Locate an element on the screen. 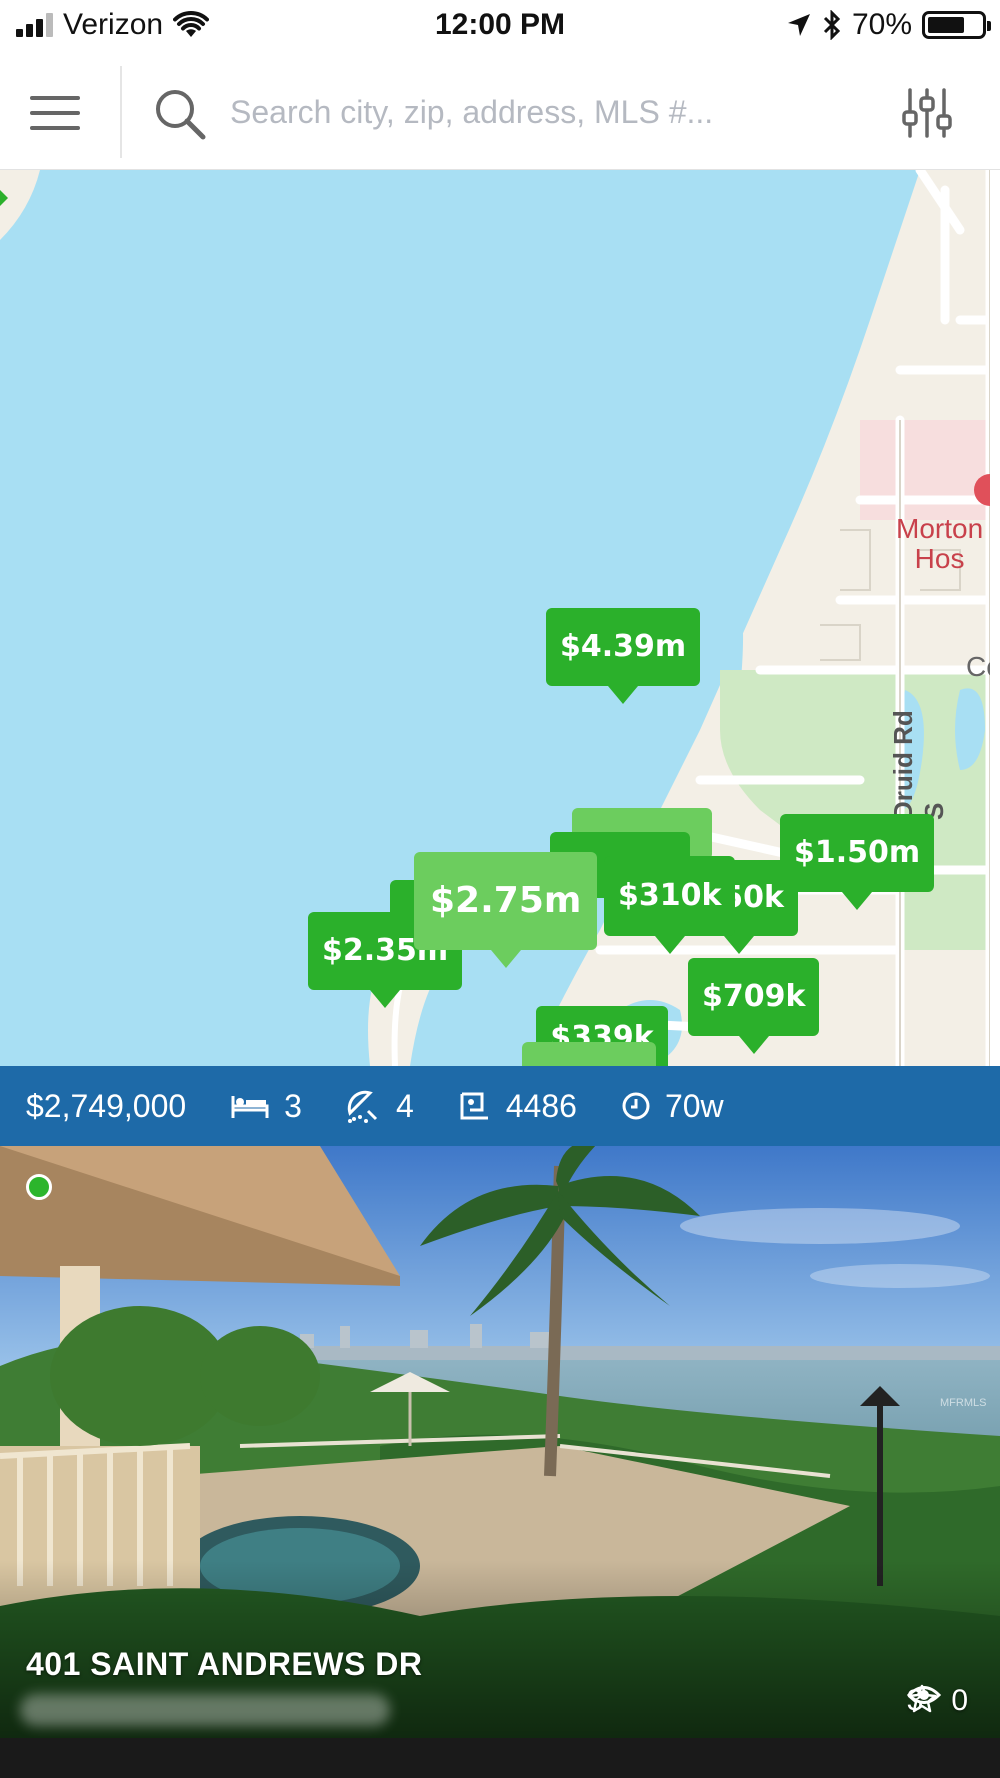 Image resolution: width=1000 pixels, height=1778 pixels. search-input is located at coordinates (535, 112).